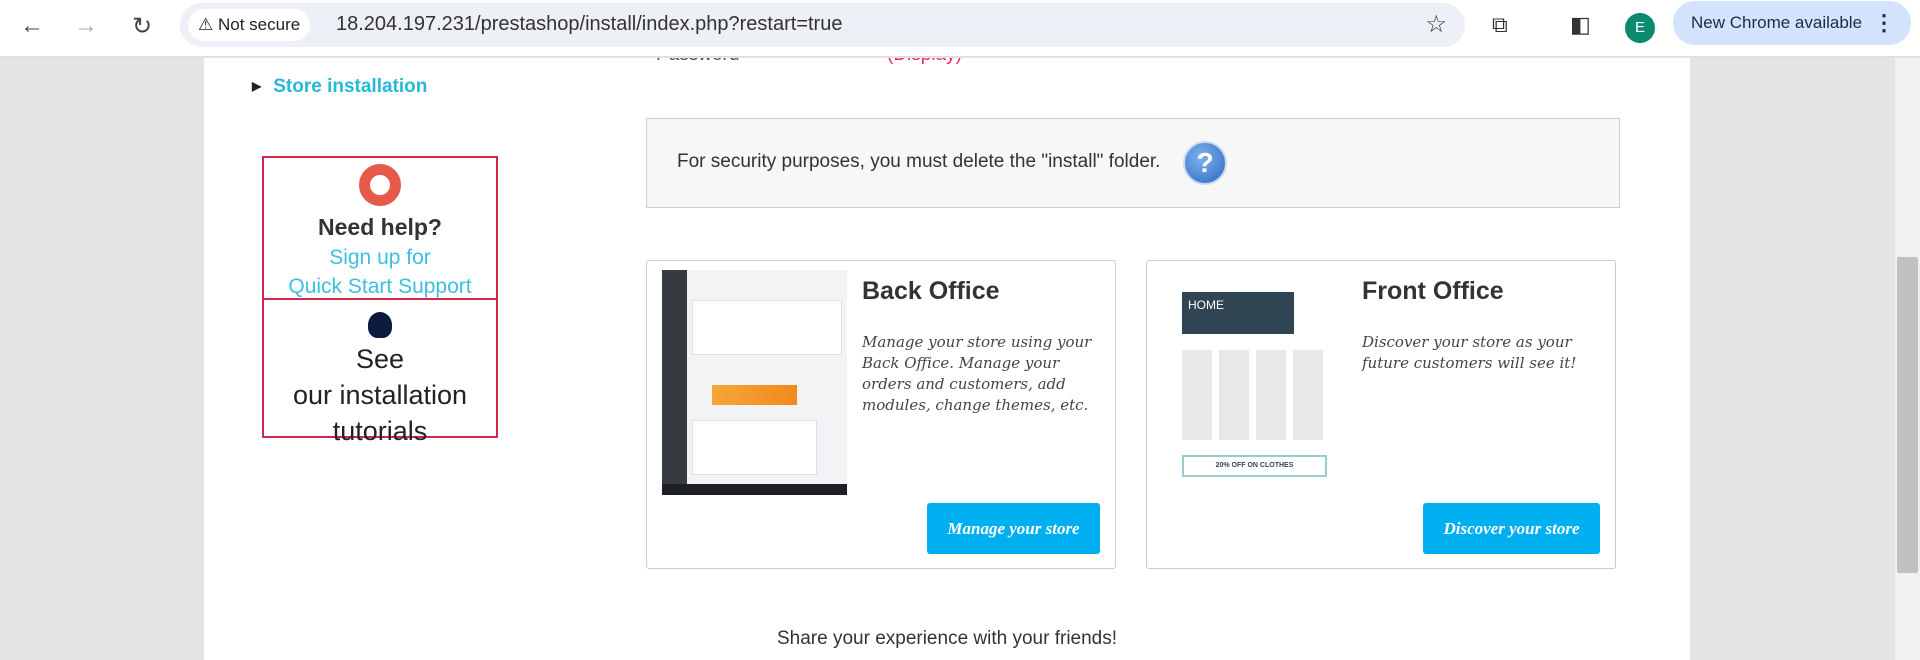  I want to click on menu-icon: ⋮, so click(1884, 23).